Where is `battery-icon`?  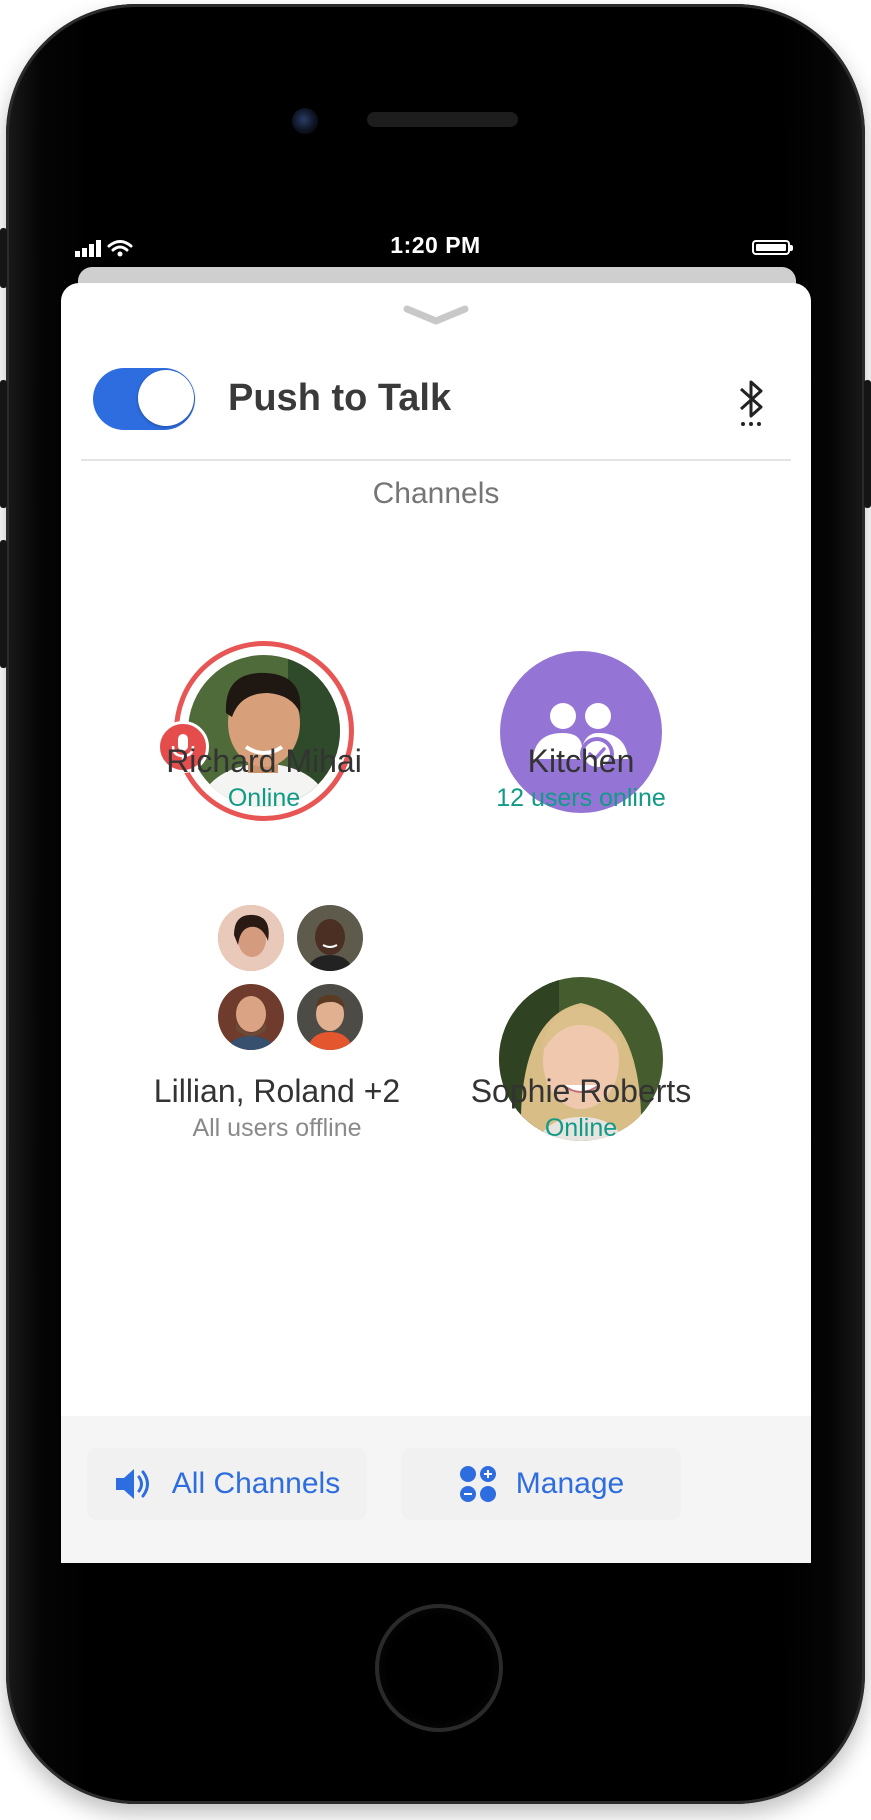 battery-icon is located at coordinates (772, 247).